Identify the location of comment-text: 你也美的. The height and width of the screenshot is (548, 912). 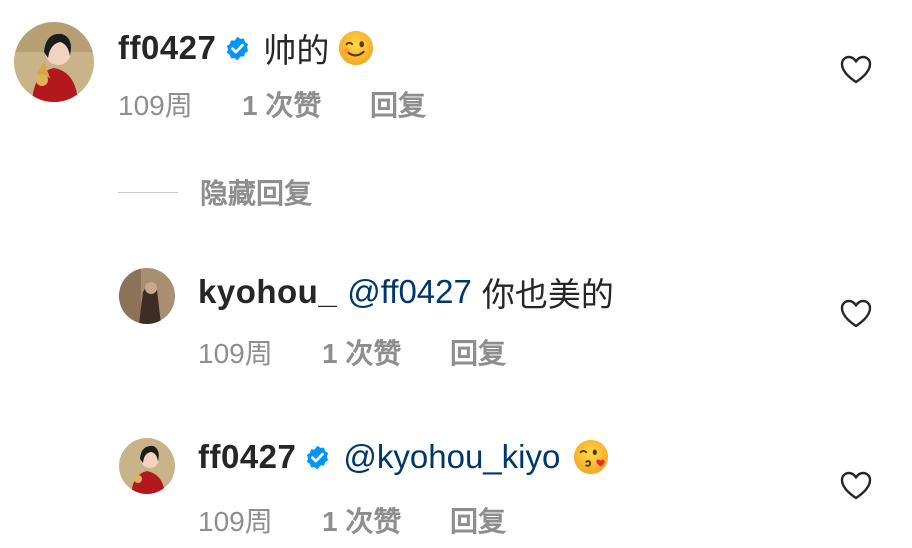
(547, 294).